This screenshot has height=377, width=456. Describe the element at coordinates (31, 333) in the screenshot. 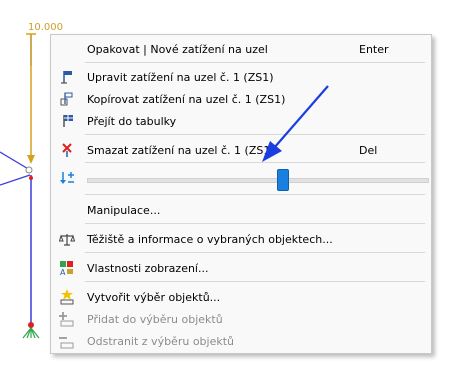

I see `support-icon` at that location.